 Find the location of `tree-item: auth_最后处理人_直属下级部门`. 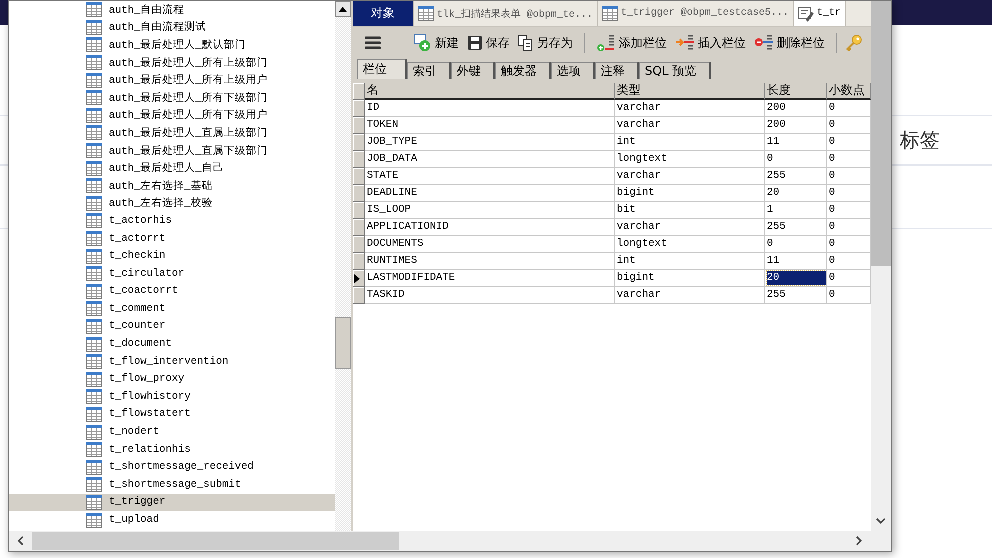

tree-item: auth_最后处理人_直属下级部门 is located at coordinates (172, 151).